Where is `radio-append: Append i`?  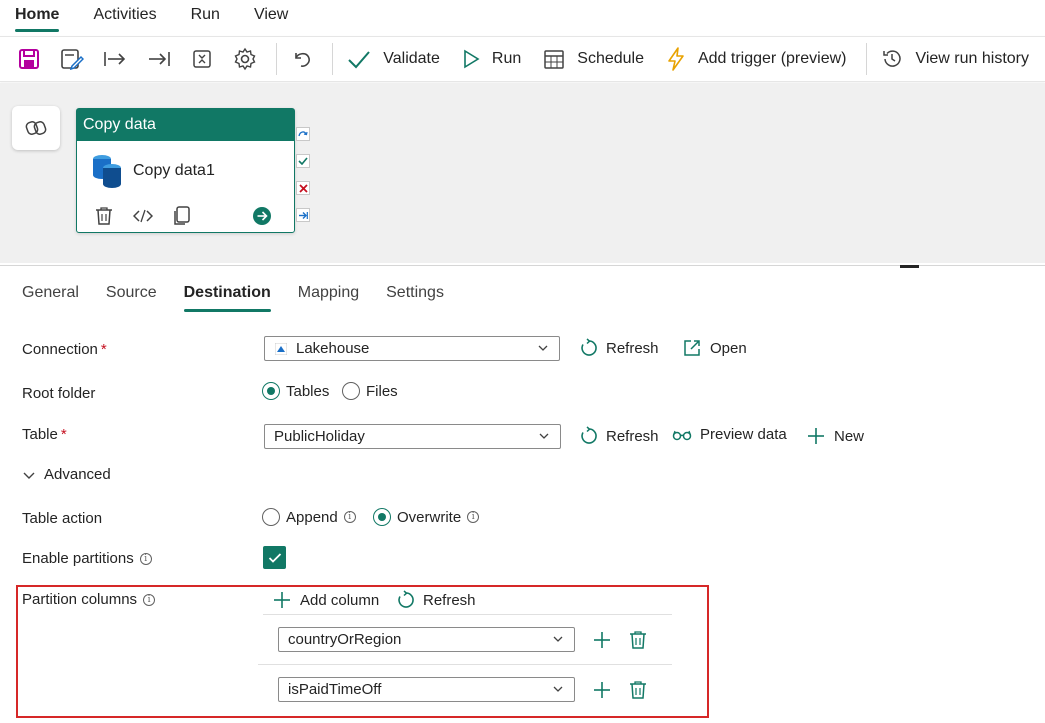
radio-append: Append i is located at coordinates (309, 517).